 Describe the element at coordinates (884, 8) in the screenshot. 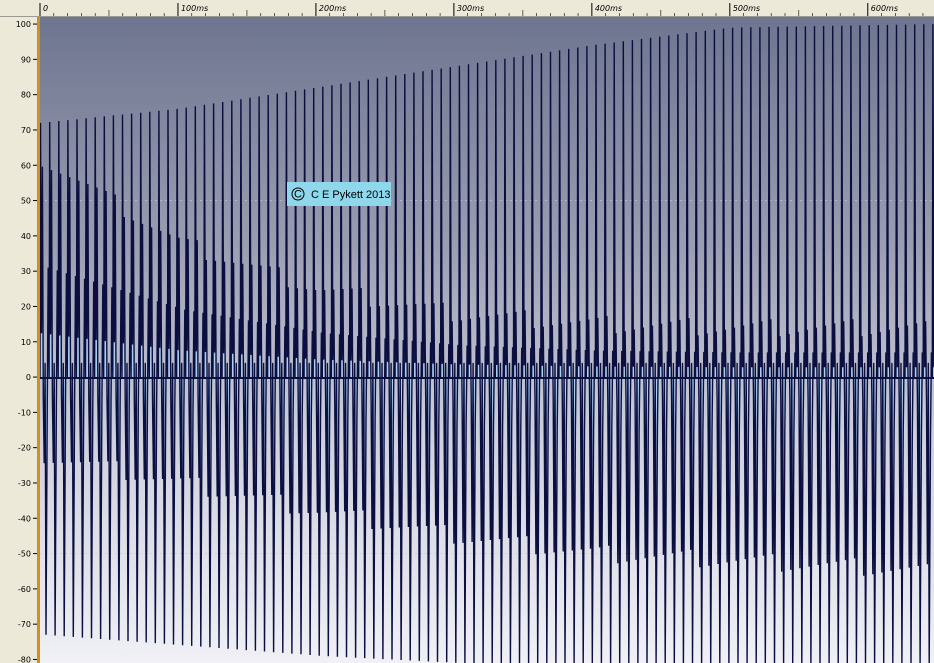

I see `time-tick-label: 600ms` at that location.